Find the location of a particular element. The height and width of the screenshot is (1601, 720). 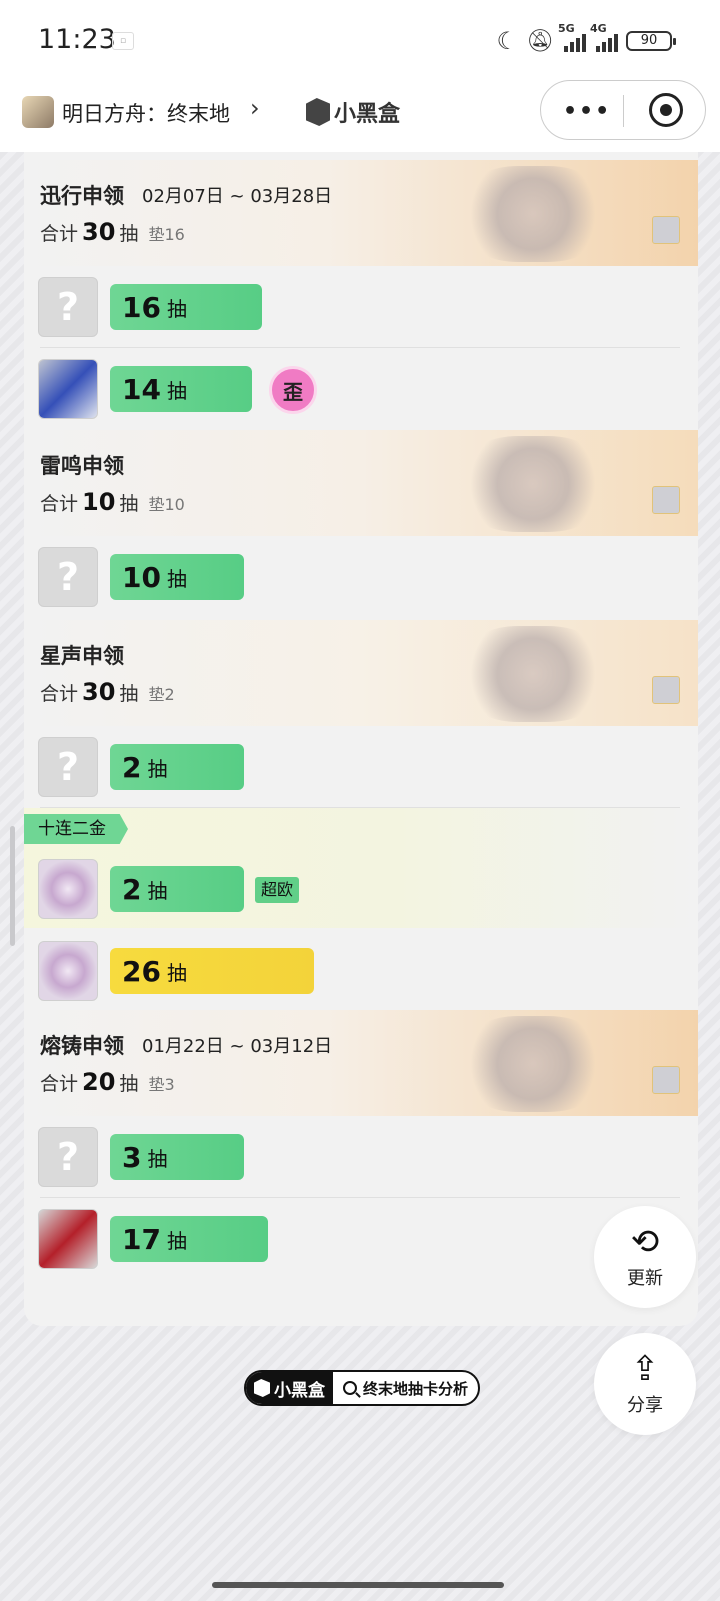

pull-bar: 26 抽 is located at coordinates (212, 971).